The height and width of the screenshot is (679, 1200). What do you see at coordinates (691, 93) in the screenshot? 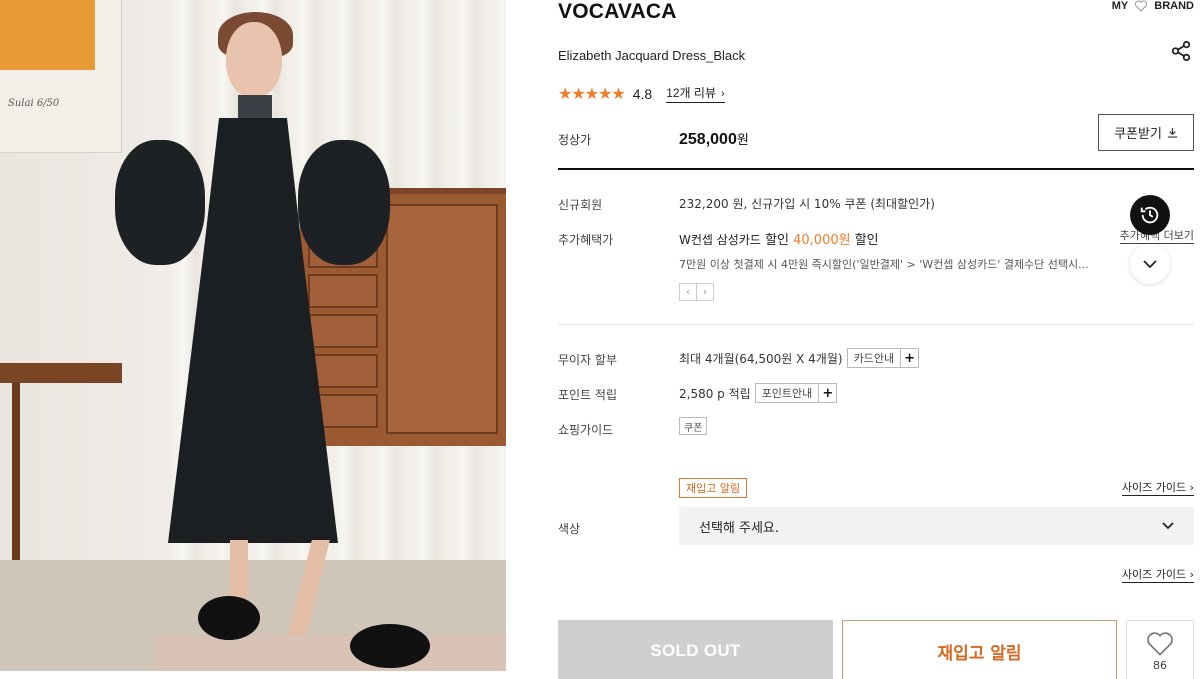
I see `review-count: 12개 리뷰` at bounding box center [691, 93].